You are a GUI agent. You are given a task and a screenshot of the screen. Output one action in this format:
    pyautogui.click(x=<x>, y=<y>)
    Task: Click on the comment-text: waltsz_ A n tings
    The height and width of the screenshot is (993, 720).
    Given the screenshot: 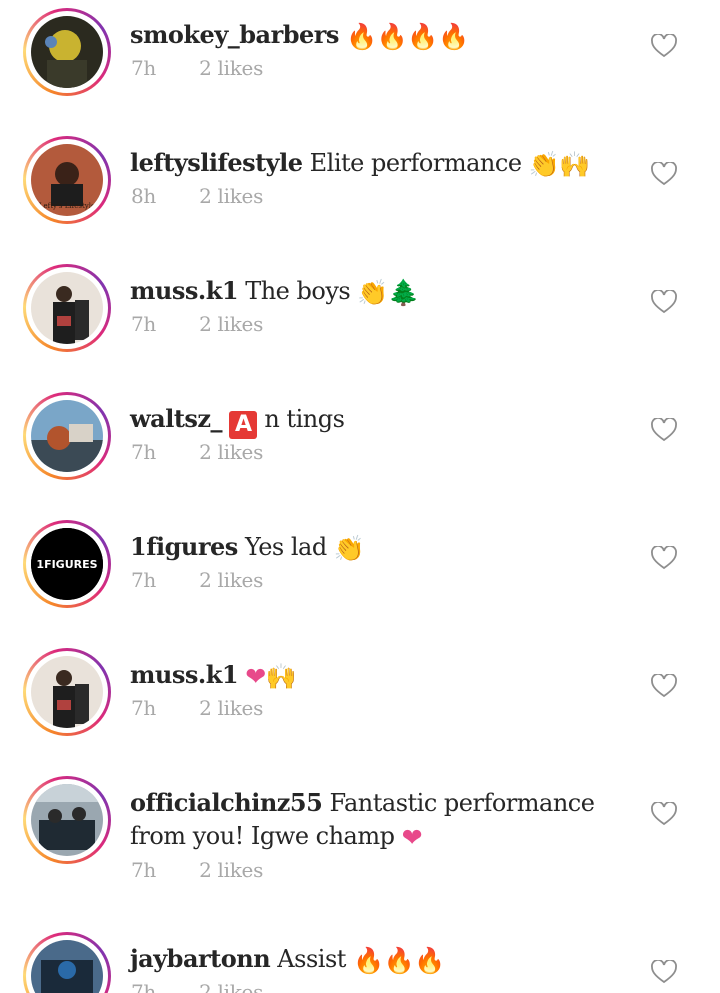 What is the action you would take?
    pyautogui.click(x=390, y=420)
    